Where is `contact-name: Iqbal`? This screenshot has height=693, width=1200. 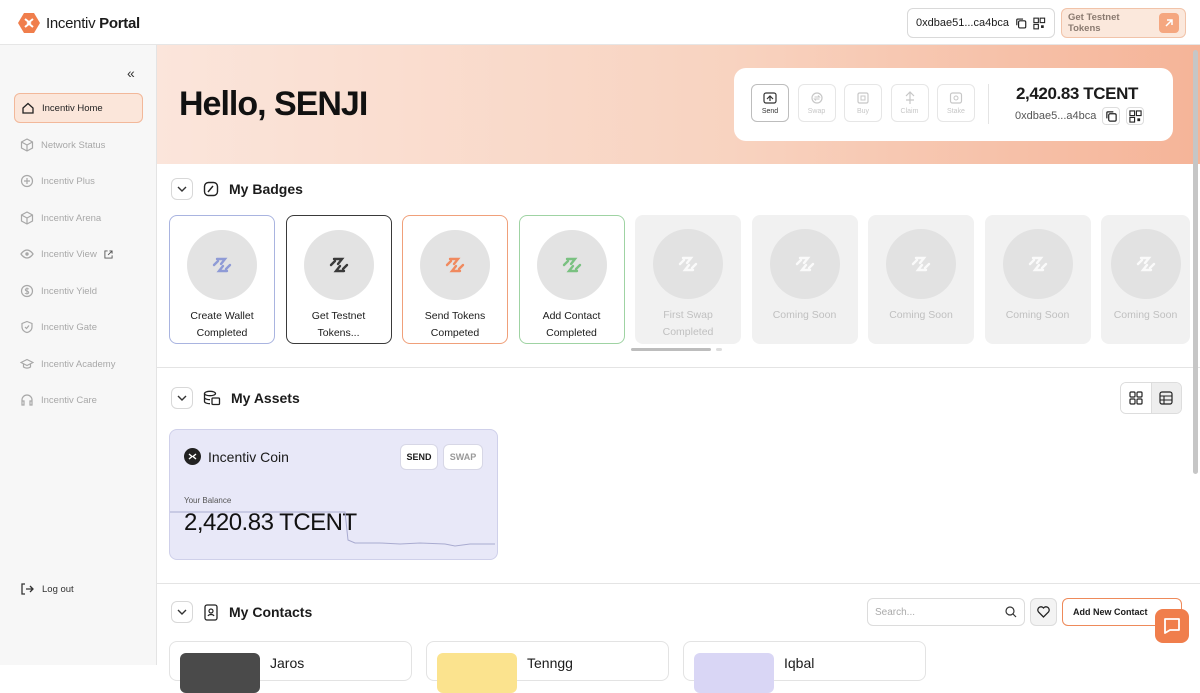
contact-name: Iqbal is located at coordinates (799, 663).